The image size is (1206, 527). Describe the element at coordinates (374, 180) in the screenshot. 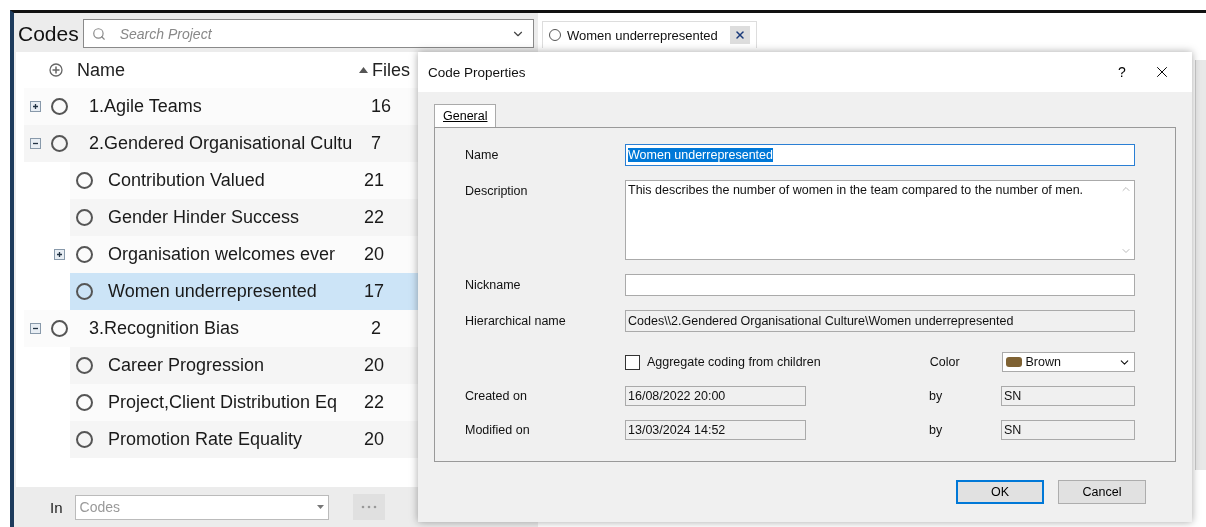

I see `file-count: 21` at that location.